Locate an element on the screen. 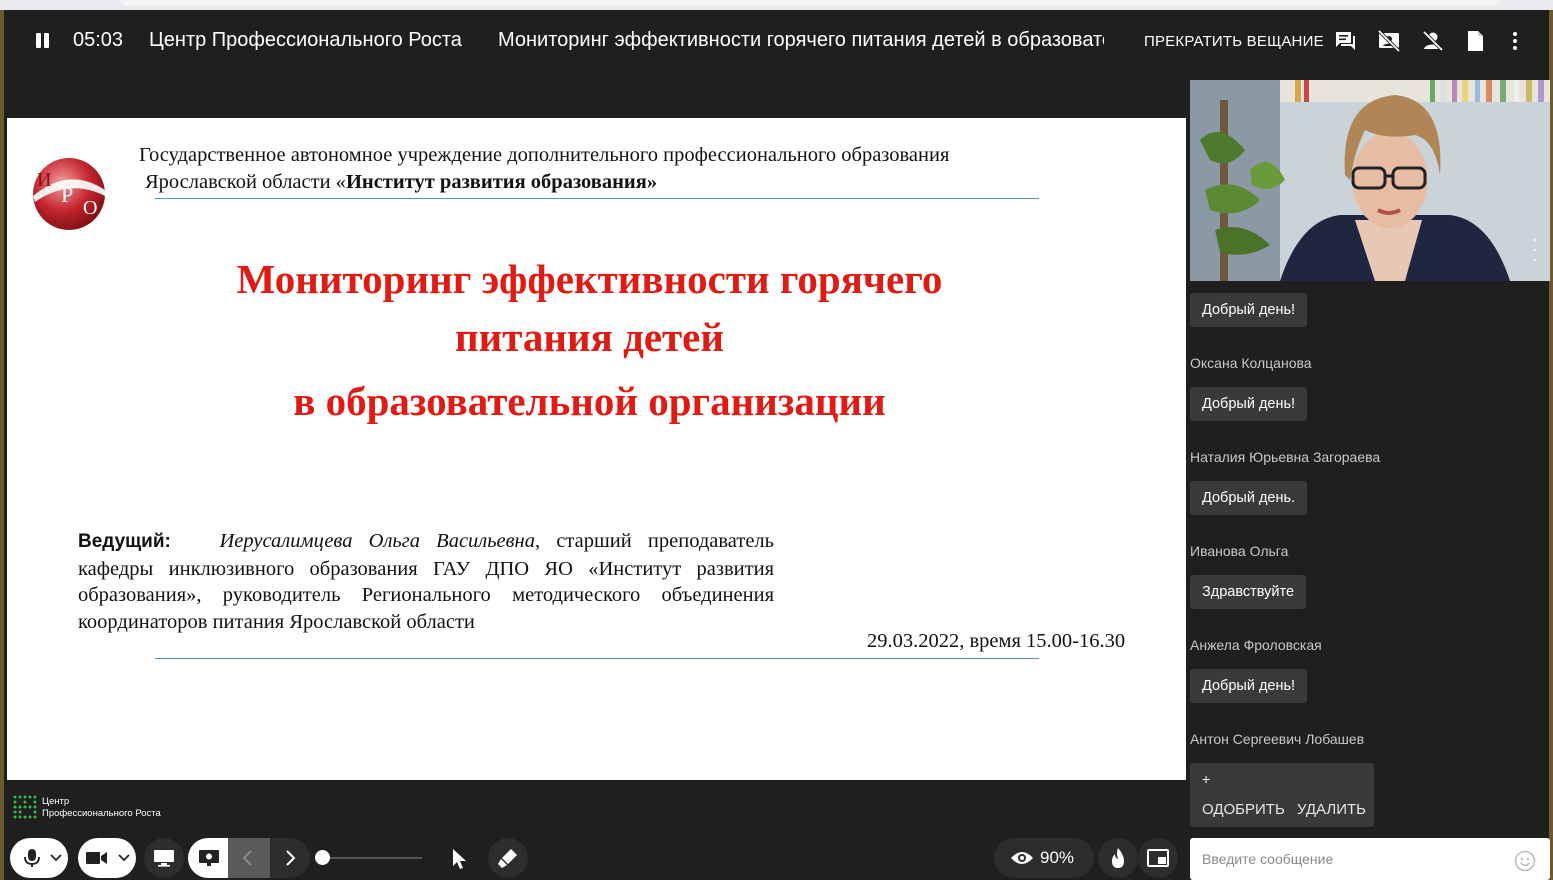 The height and width of the screenshot is (880, 1553). message-input-box is located at coordinates (1370, 859).